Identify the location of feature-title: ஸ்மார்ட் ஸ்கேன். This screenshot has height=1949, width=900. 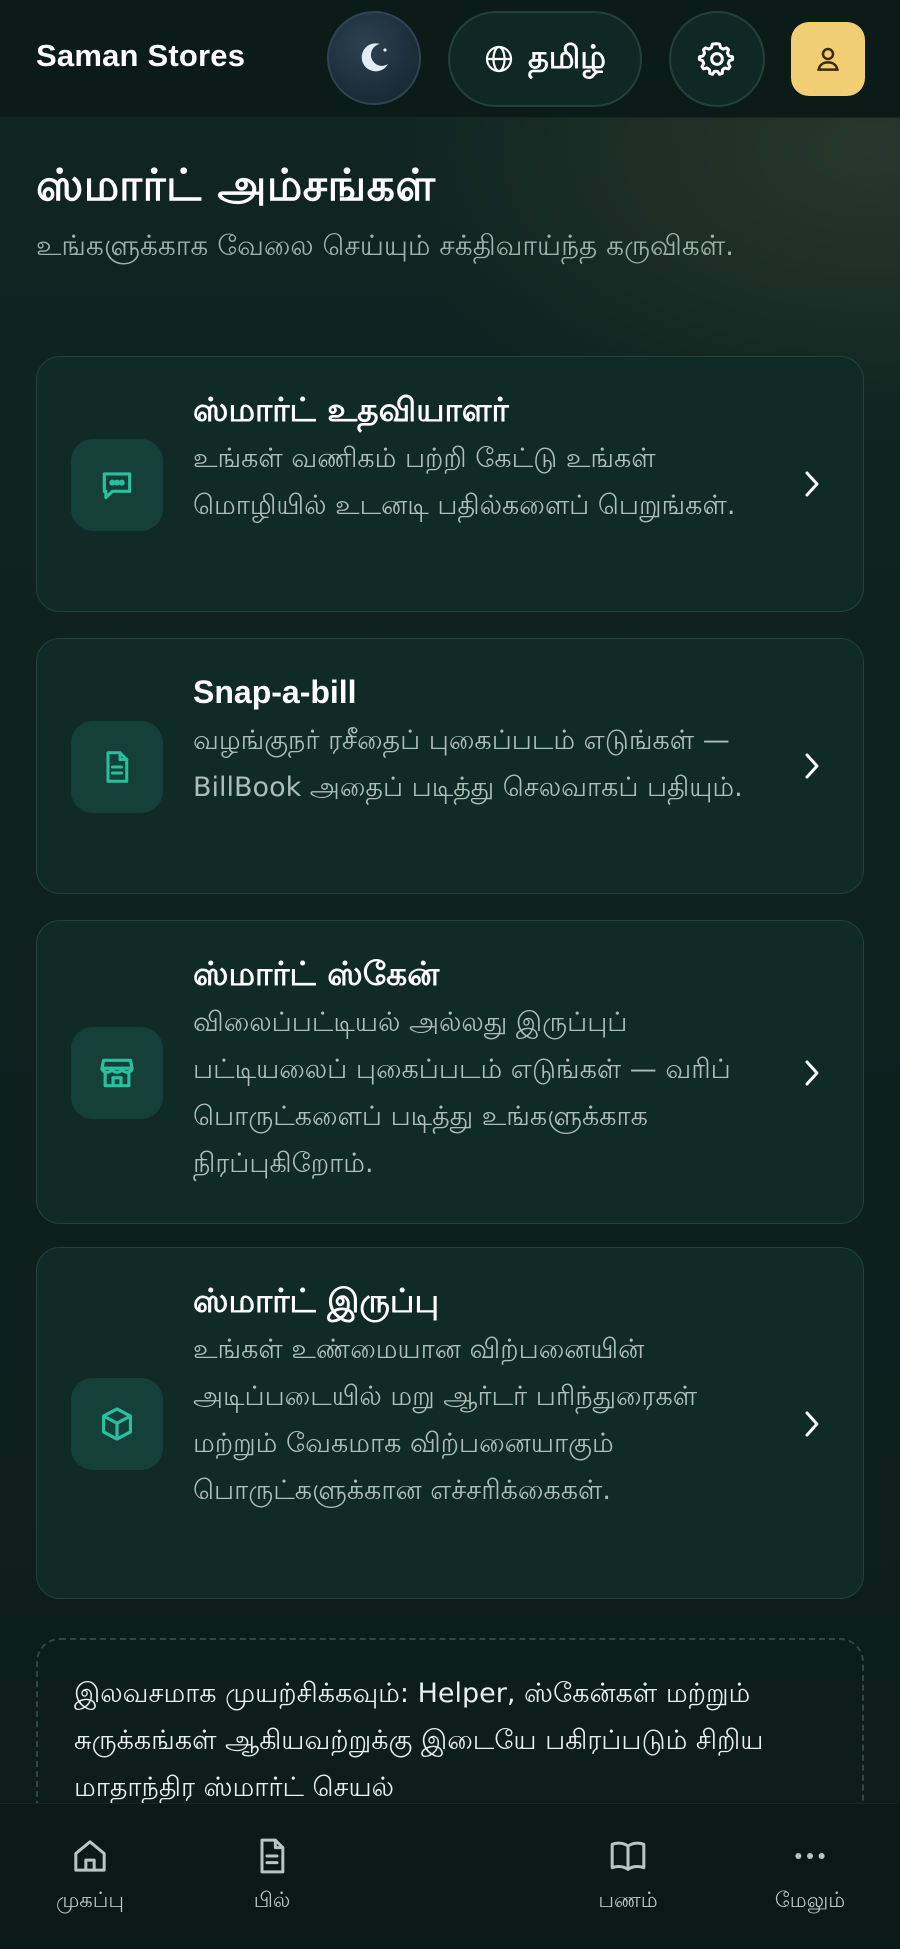
(316, 973).